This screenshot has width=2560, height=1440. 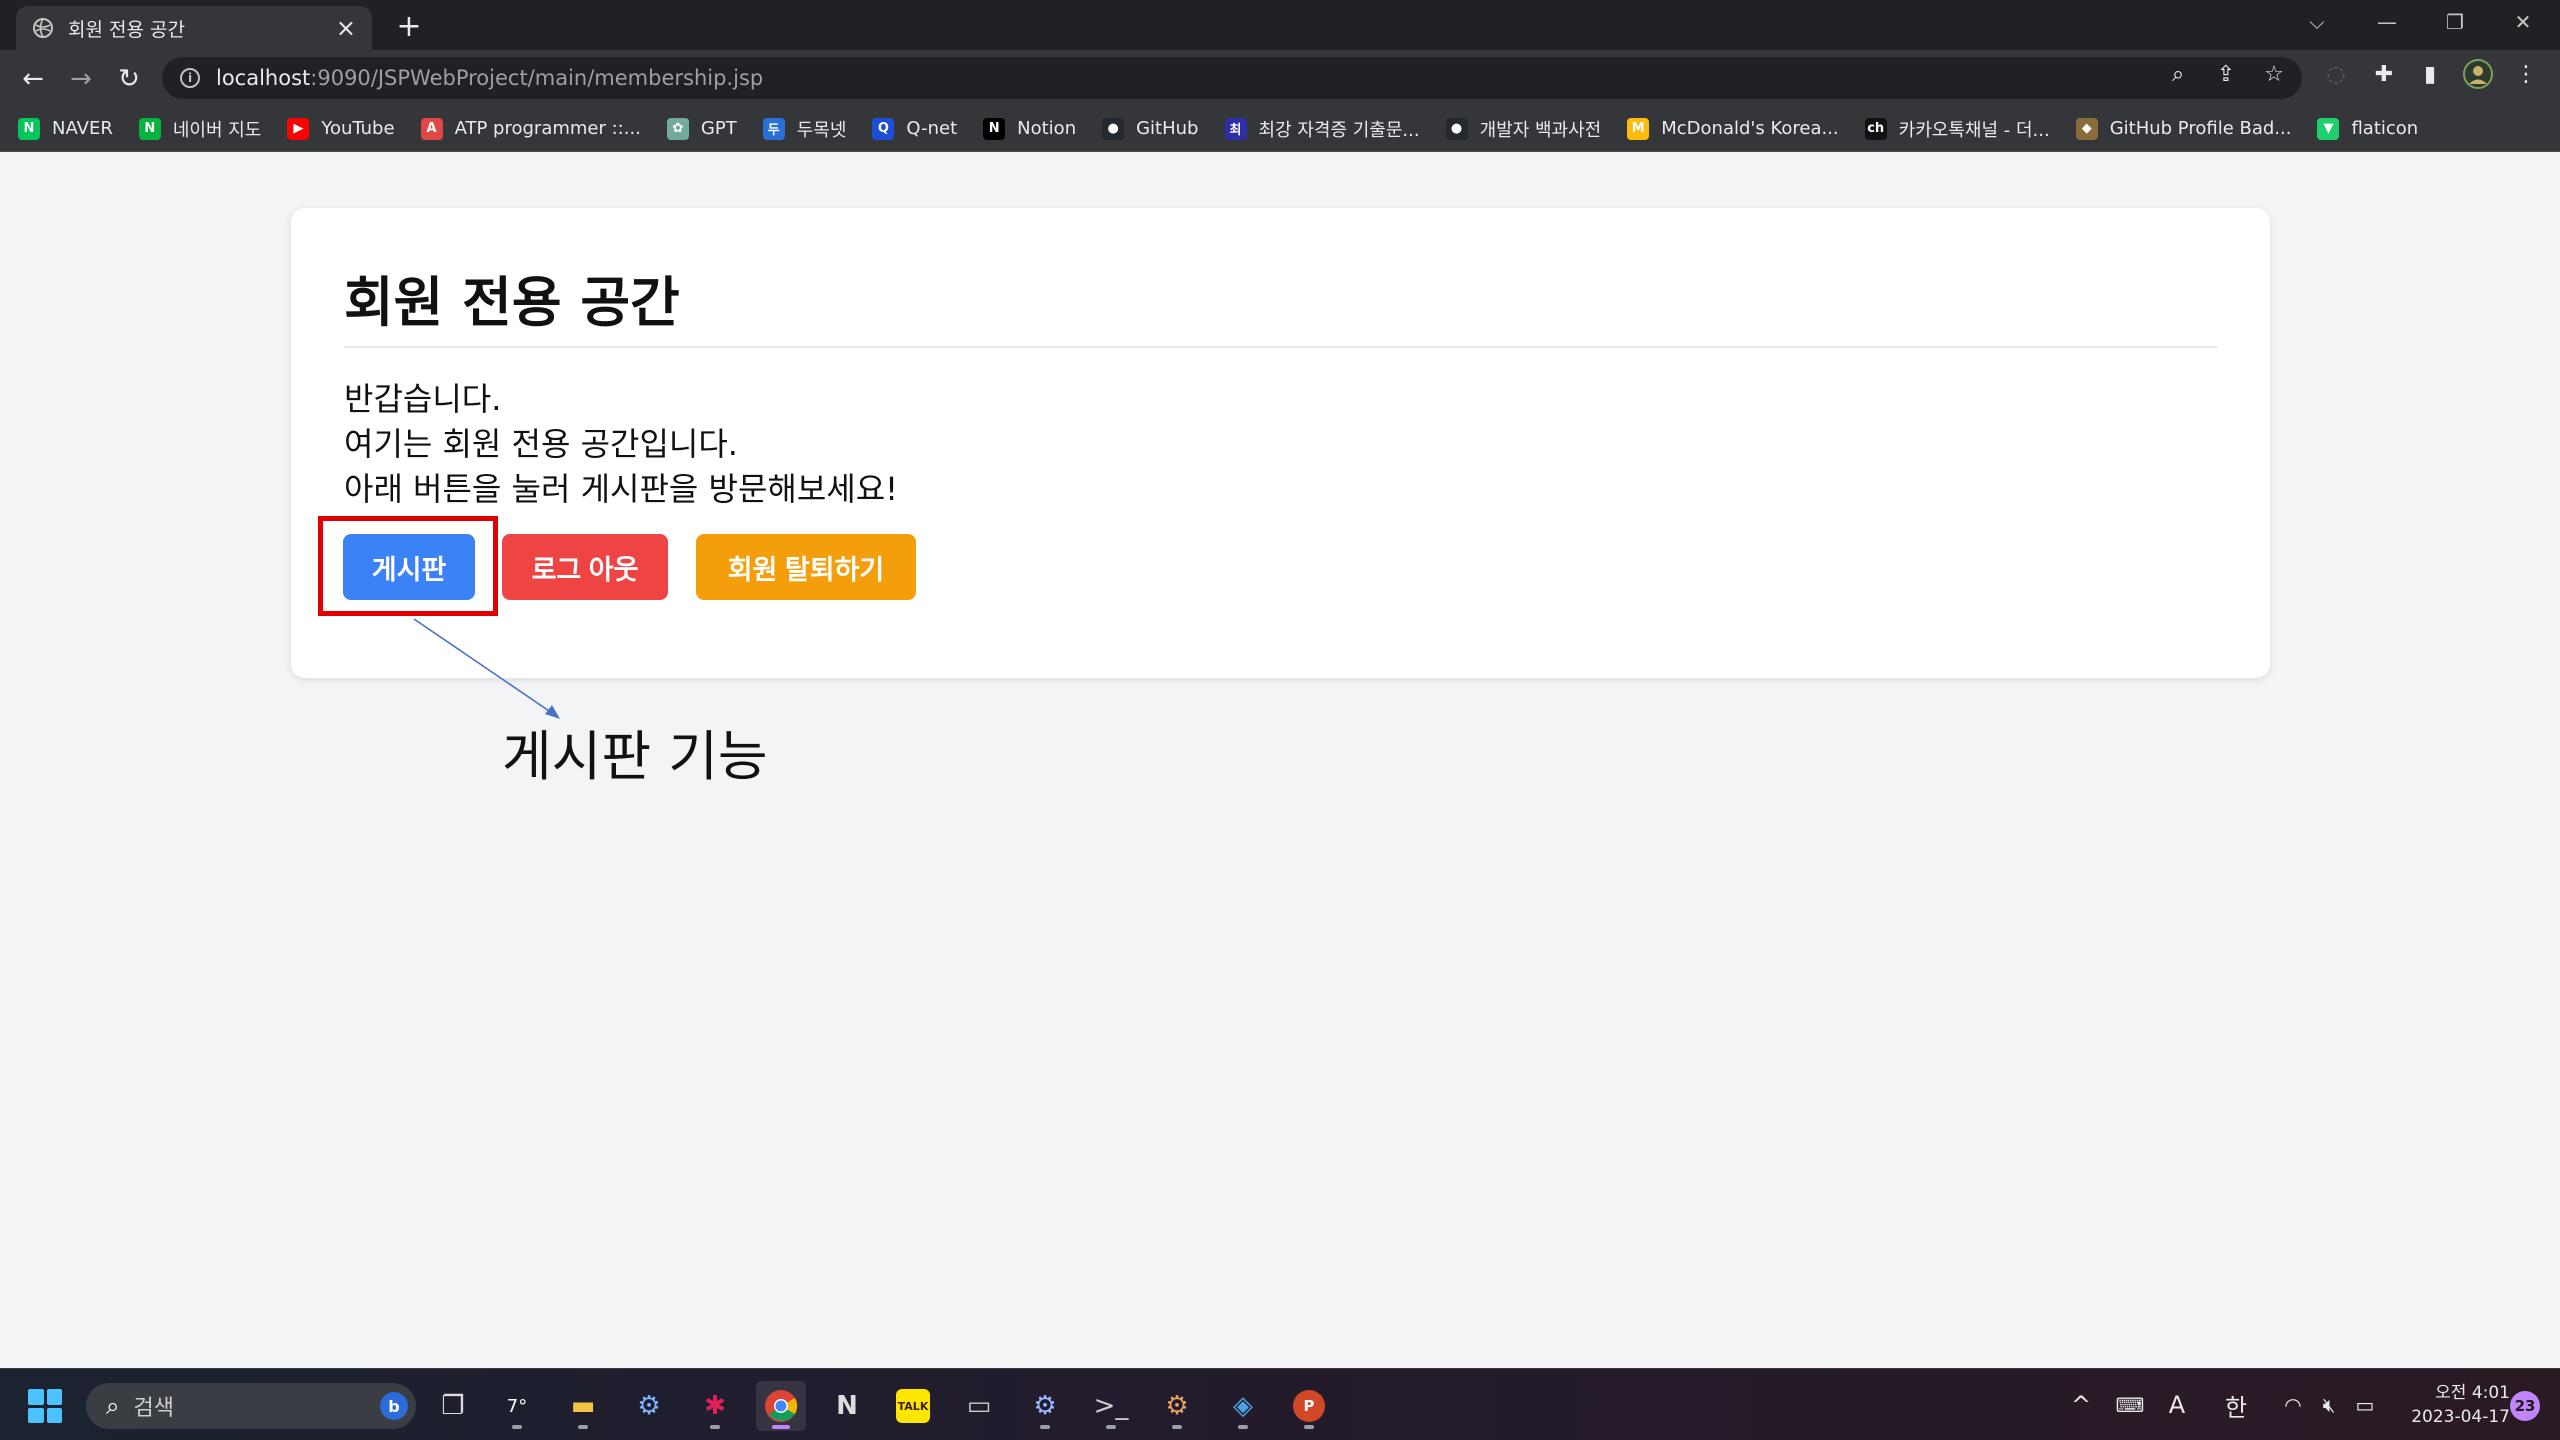 I want to click on bookmark-item: ▼ flaticon, so click(x=2368, y=128).